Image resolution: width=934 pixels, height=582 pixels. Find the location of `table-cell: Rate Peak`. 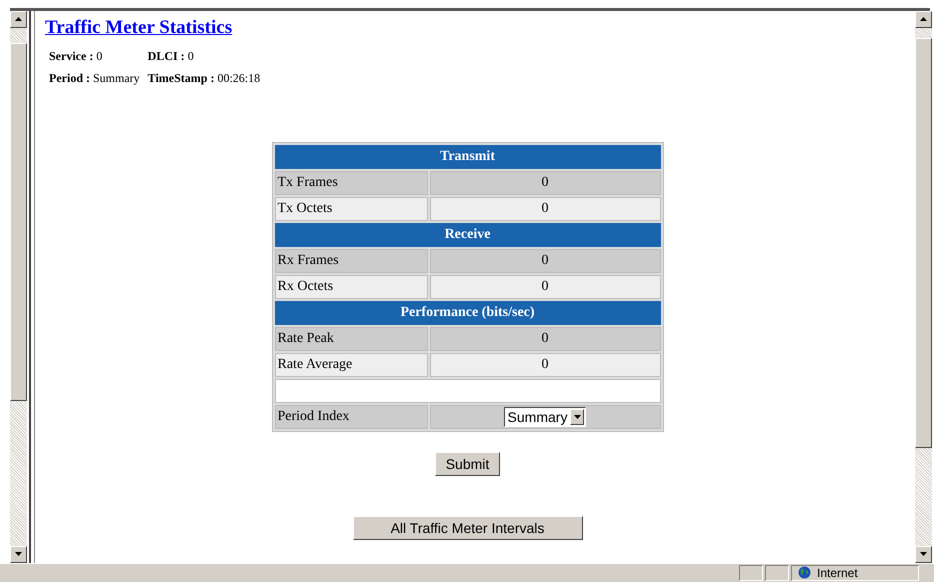

table-cell: Rate Peak is located at coordinates (351, 338).